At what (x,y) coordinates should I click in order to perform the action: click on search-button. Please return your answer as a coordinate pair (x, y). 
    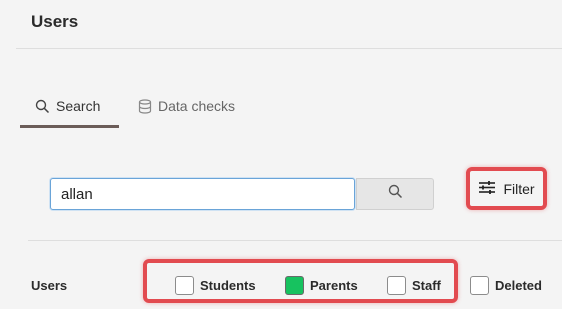
    Looking at the image, I should click on (395, 194).